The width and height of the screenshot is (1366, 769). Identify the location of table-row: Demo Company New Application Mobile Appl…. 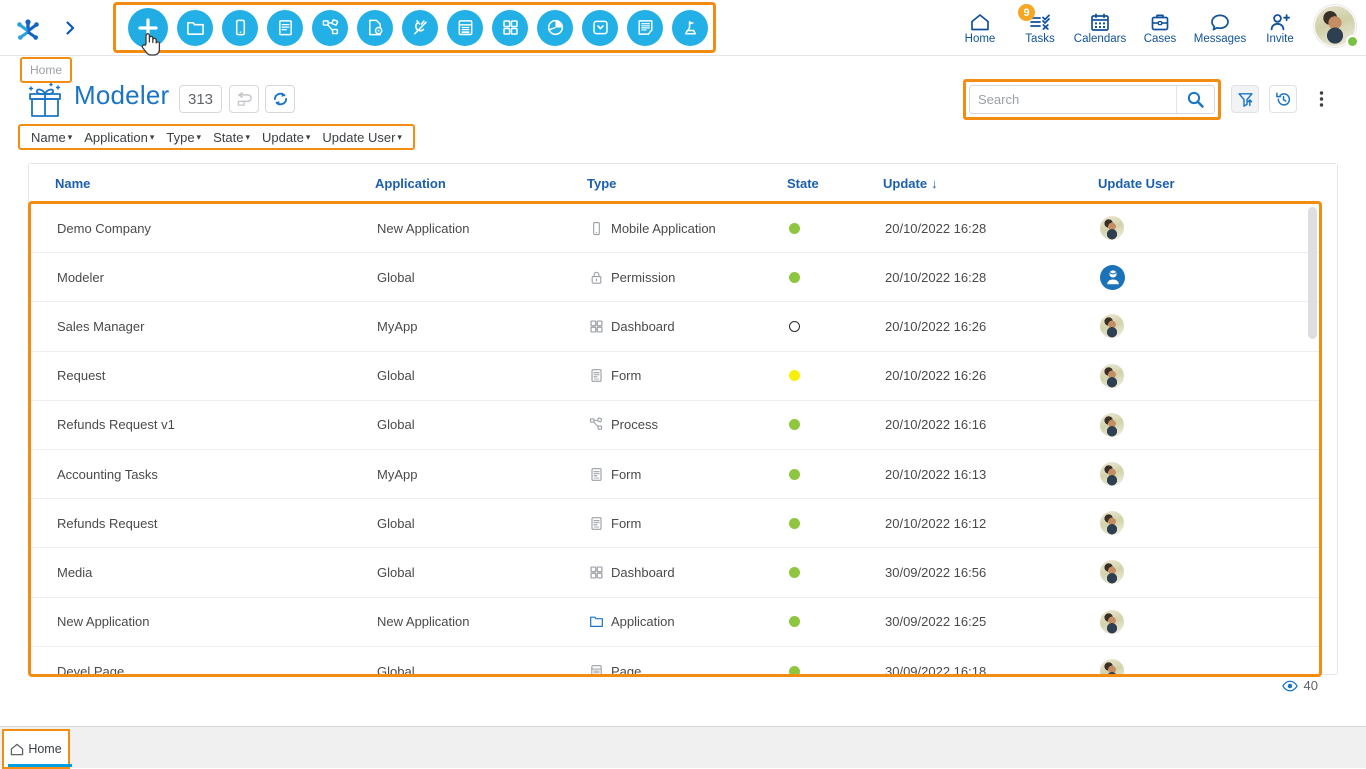
(675, 228).